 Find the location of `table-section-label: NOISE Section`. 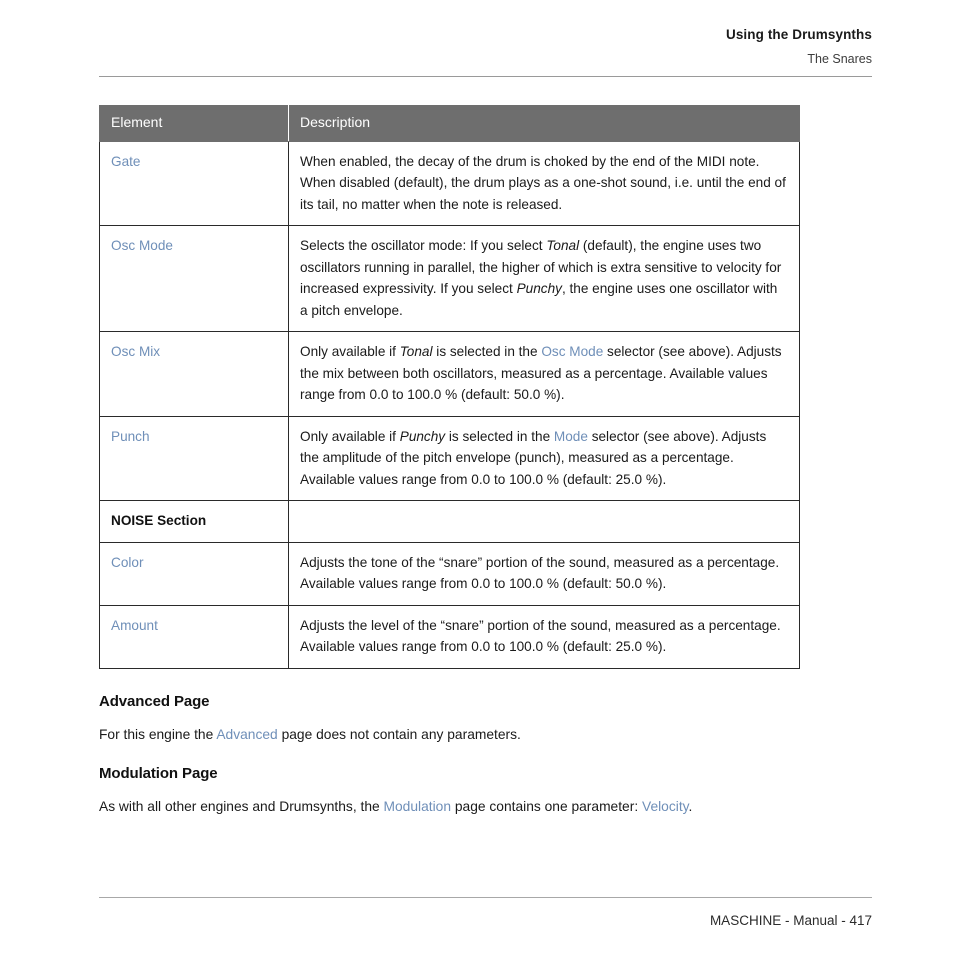

table-section-label: NOISE Section is located at coordinates (194, 521).